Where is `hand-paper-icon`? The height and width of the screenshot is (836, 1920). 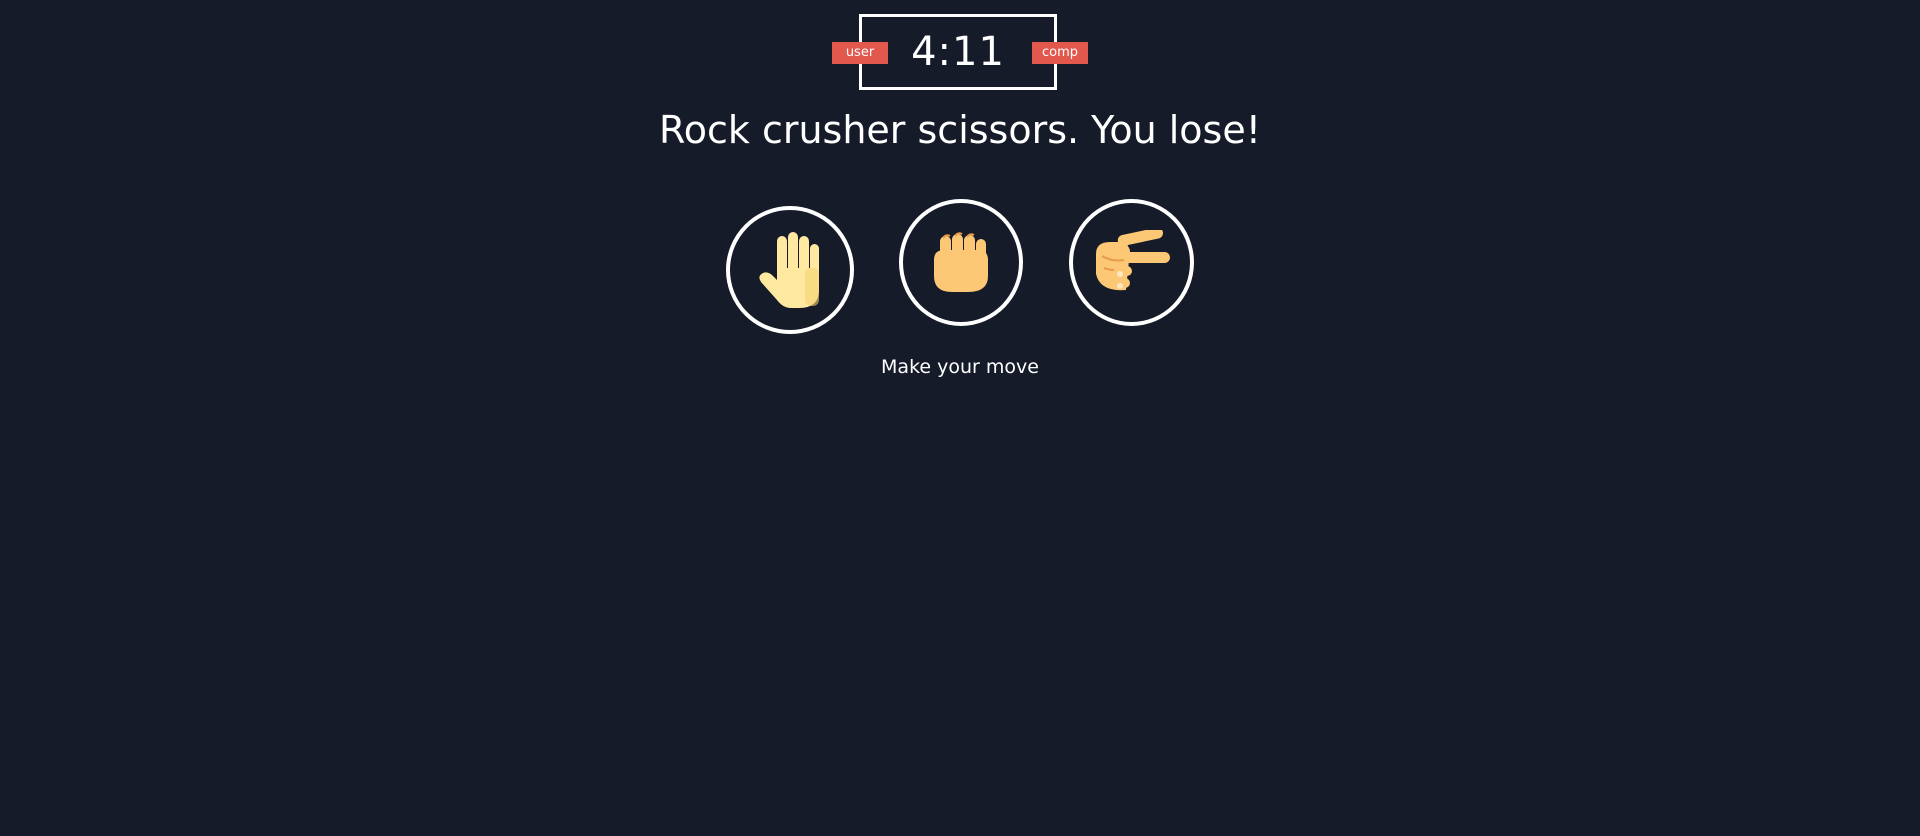
hand-paper-icon is located at coordinates (789, 270).